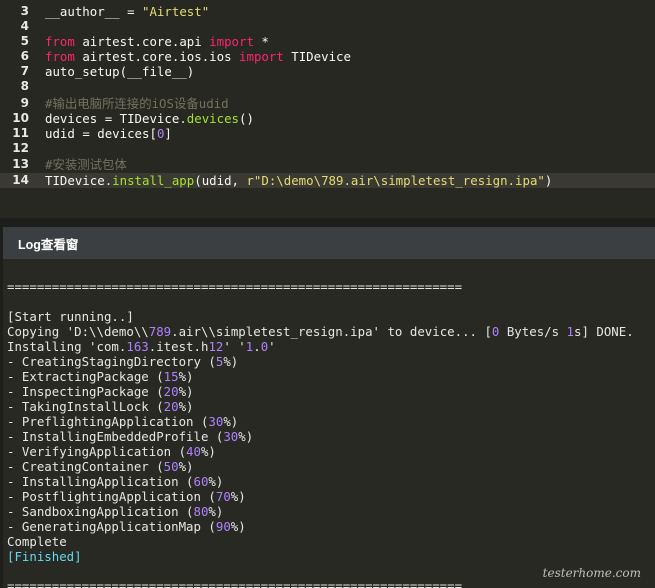 The image size is (655, 588). Describe the element at coordinates (327, 133) in the screenshot. I see `code-line-11: 11 udid = devices[0]` at that location.